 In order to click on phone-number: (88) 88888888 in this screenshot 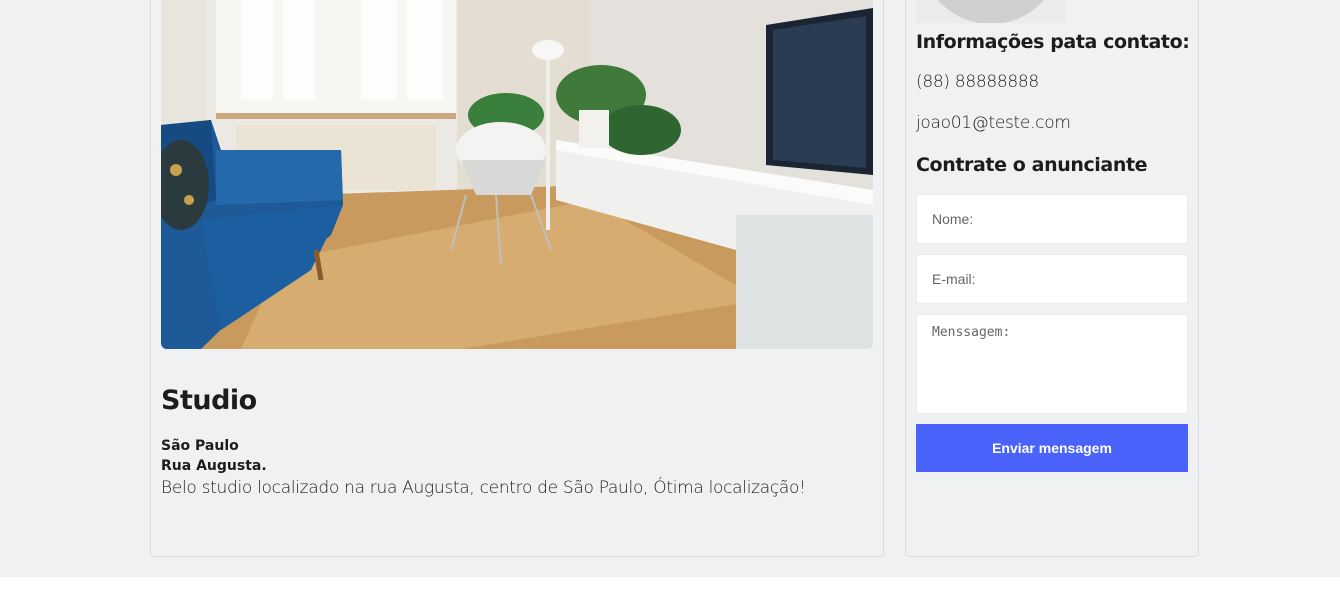, I will do `click(977, 82)`.